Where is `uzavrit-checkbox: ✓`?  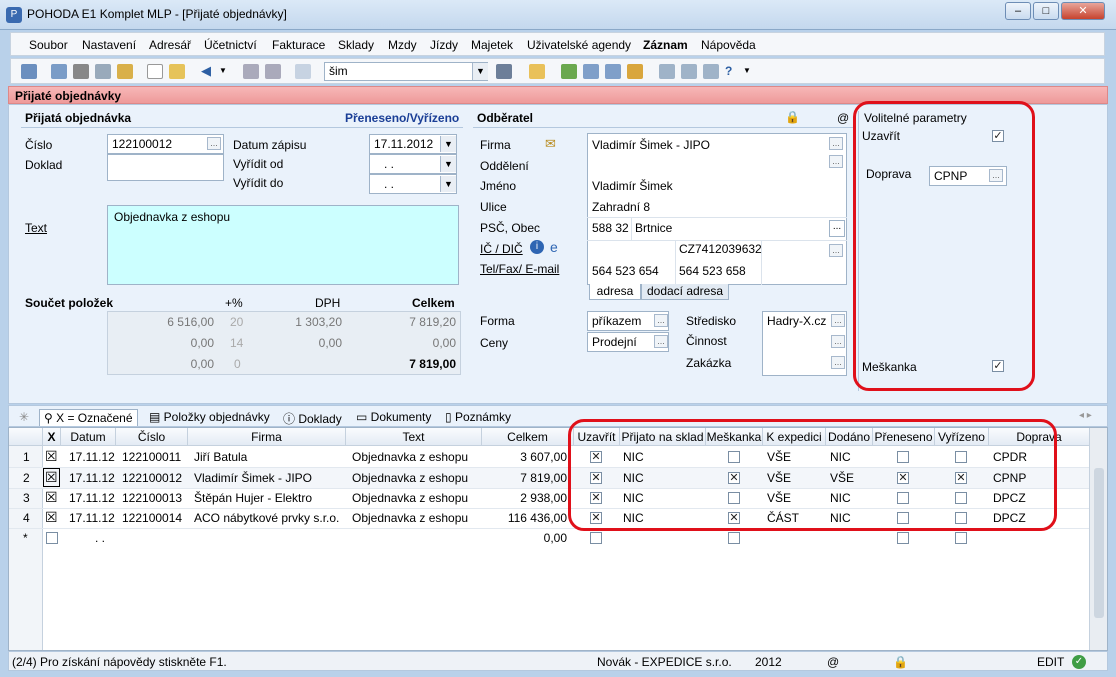
uzavrit-checkbox: ✓ is located at coordinates (998, 136).